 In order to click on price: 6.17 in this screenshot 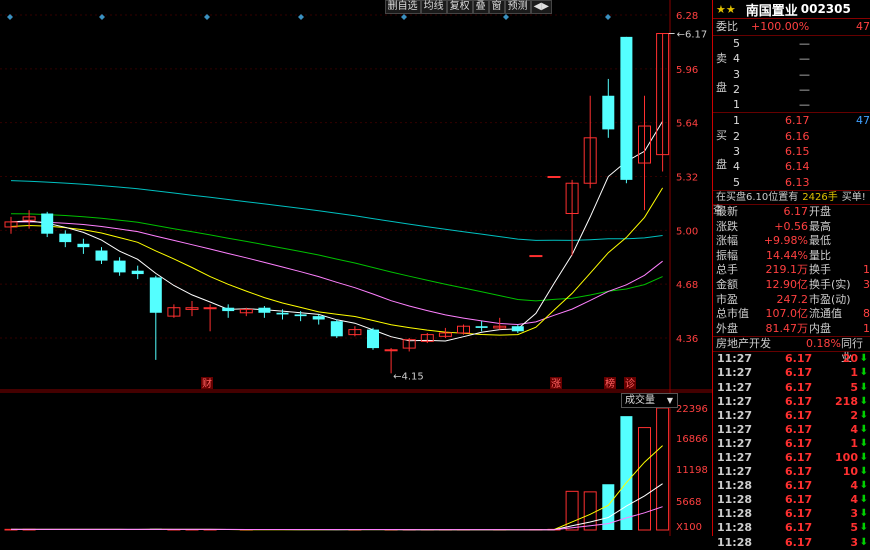, I will do `click(797, 120)`.